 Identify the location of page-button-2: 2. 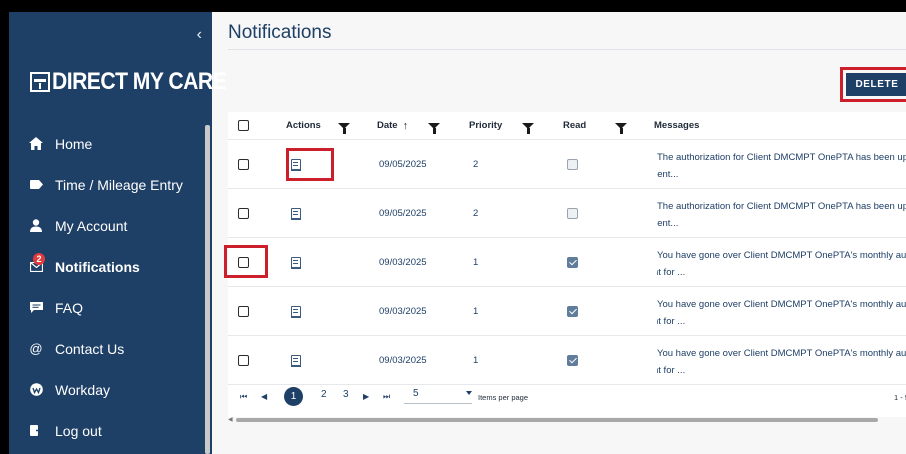
(324, 394).